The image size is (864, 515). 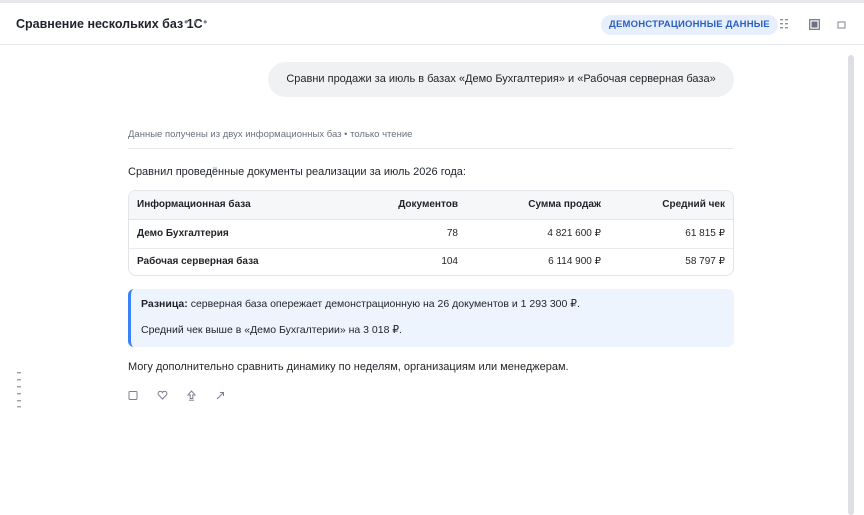 I want to click on column-header: Средний чек, so click(x=693, y=204).